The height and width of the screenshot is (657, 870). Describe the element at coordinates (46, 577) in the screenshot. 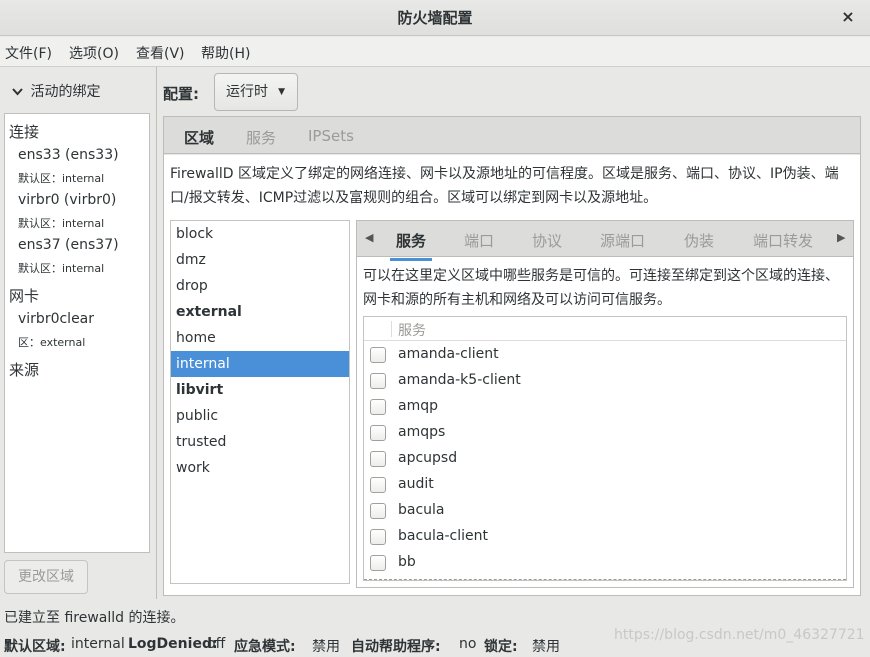

I see `change-zone-button: 更改区域` at that location.